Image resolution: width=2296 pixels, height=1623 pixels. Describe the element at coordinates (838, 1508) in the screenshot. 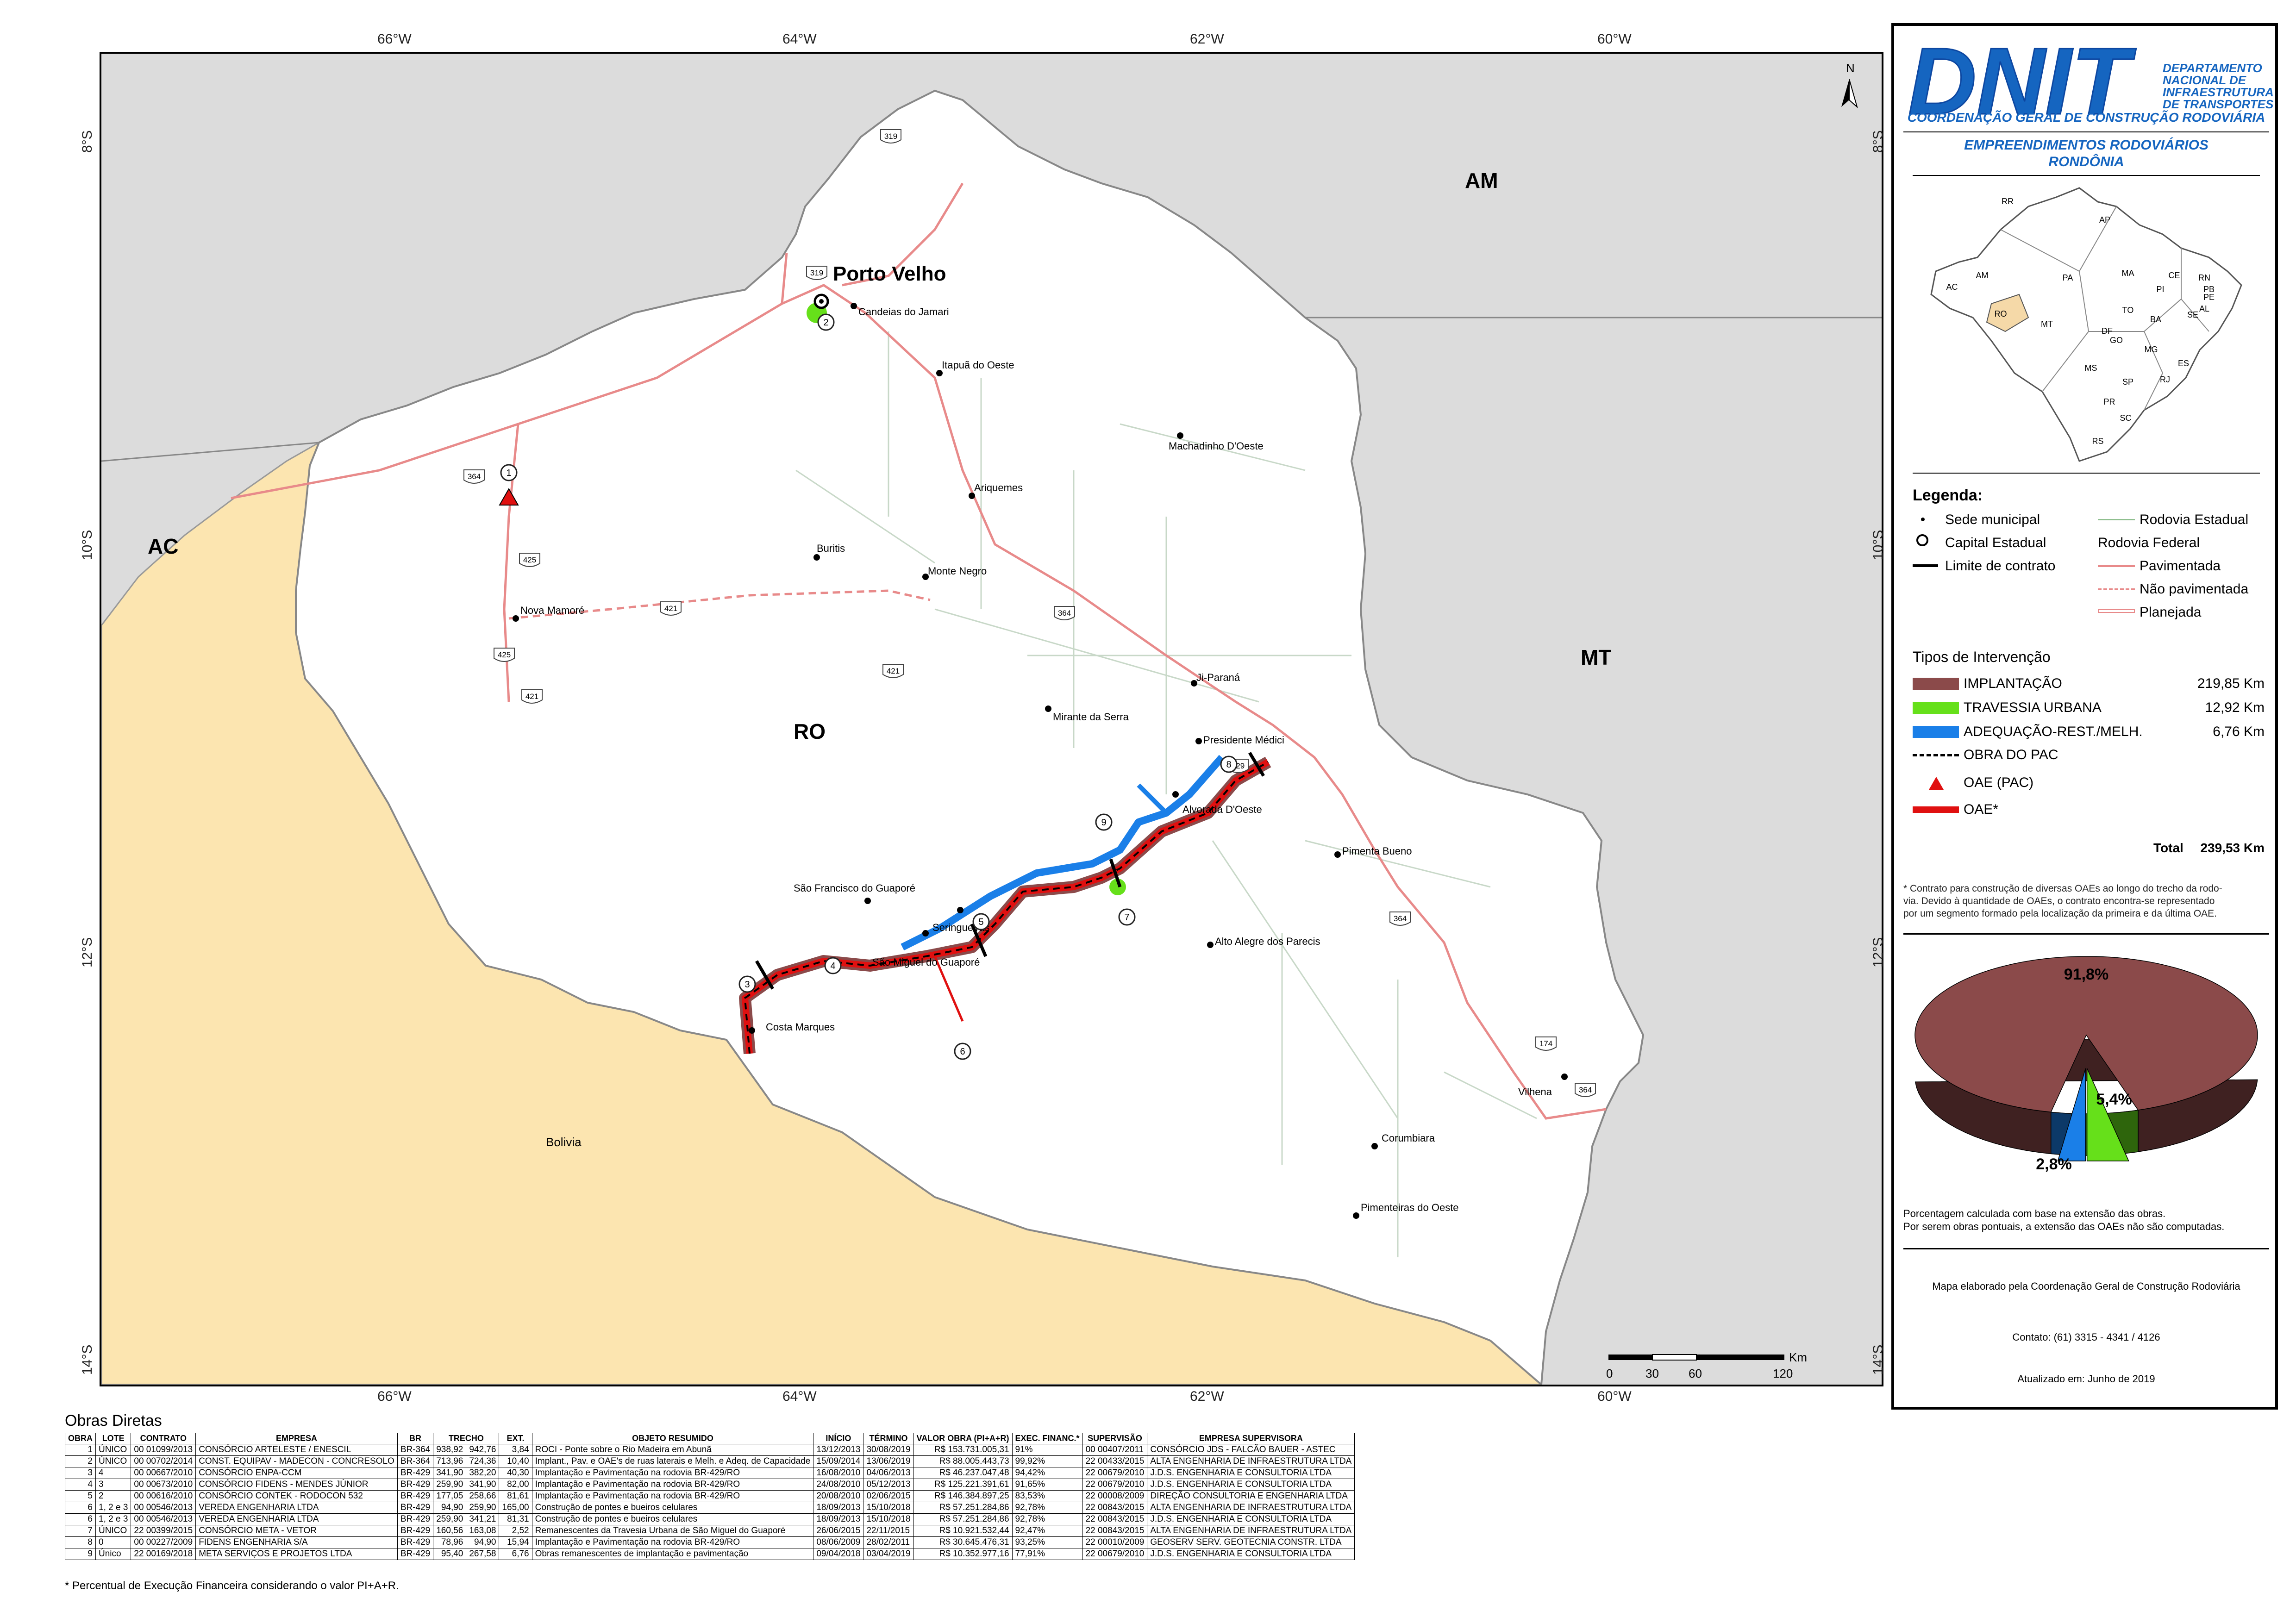

I see `table-cell: 18/09/2013` at that location.